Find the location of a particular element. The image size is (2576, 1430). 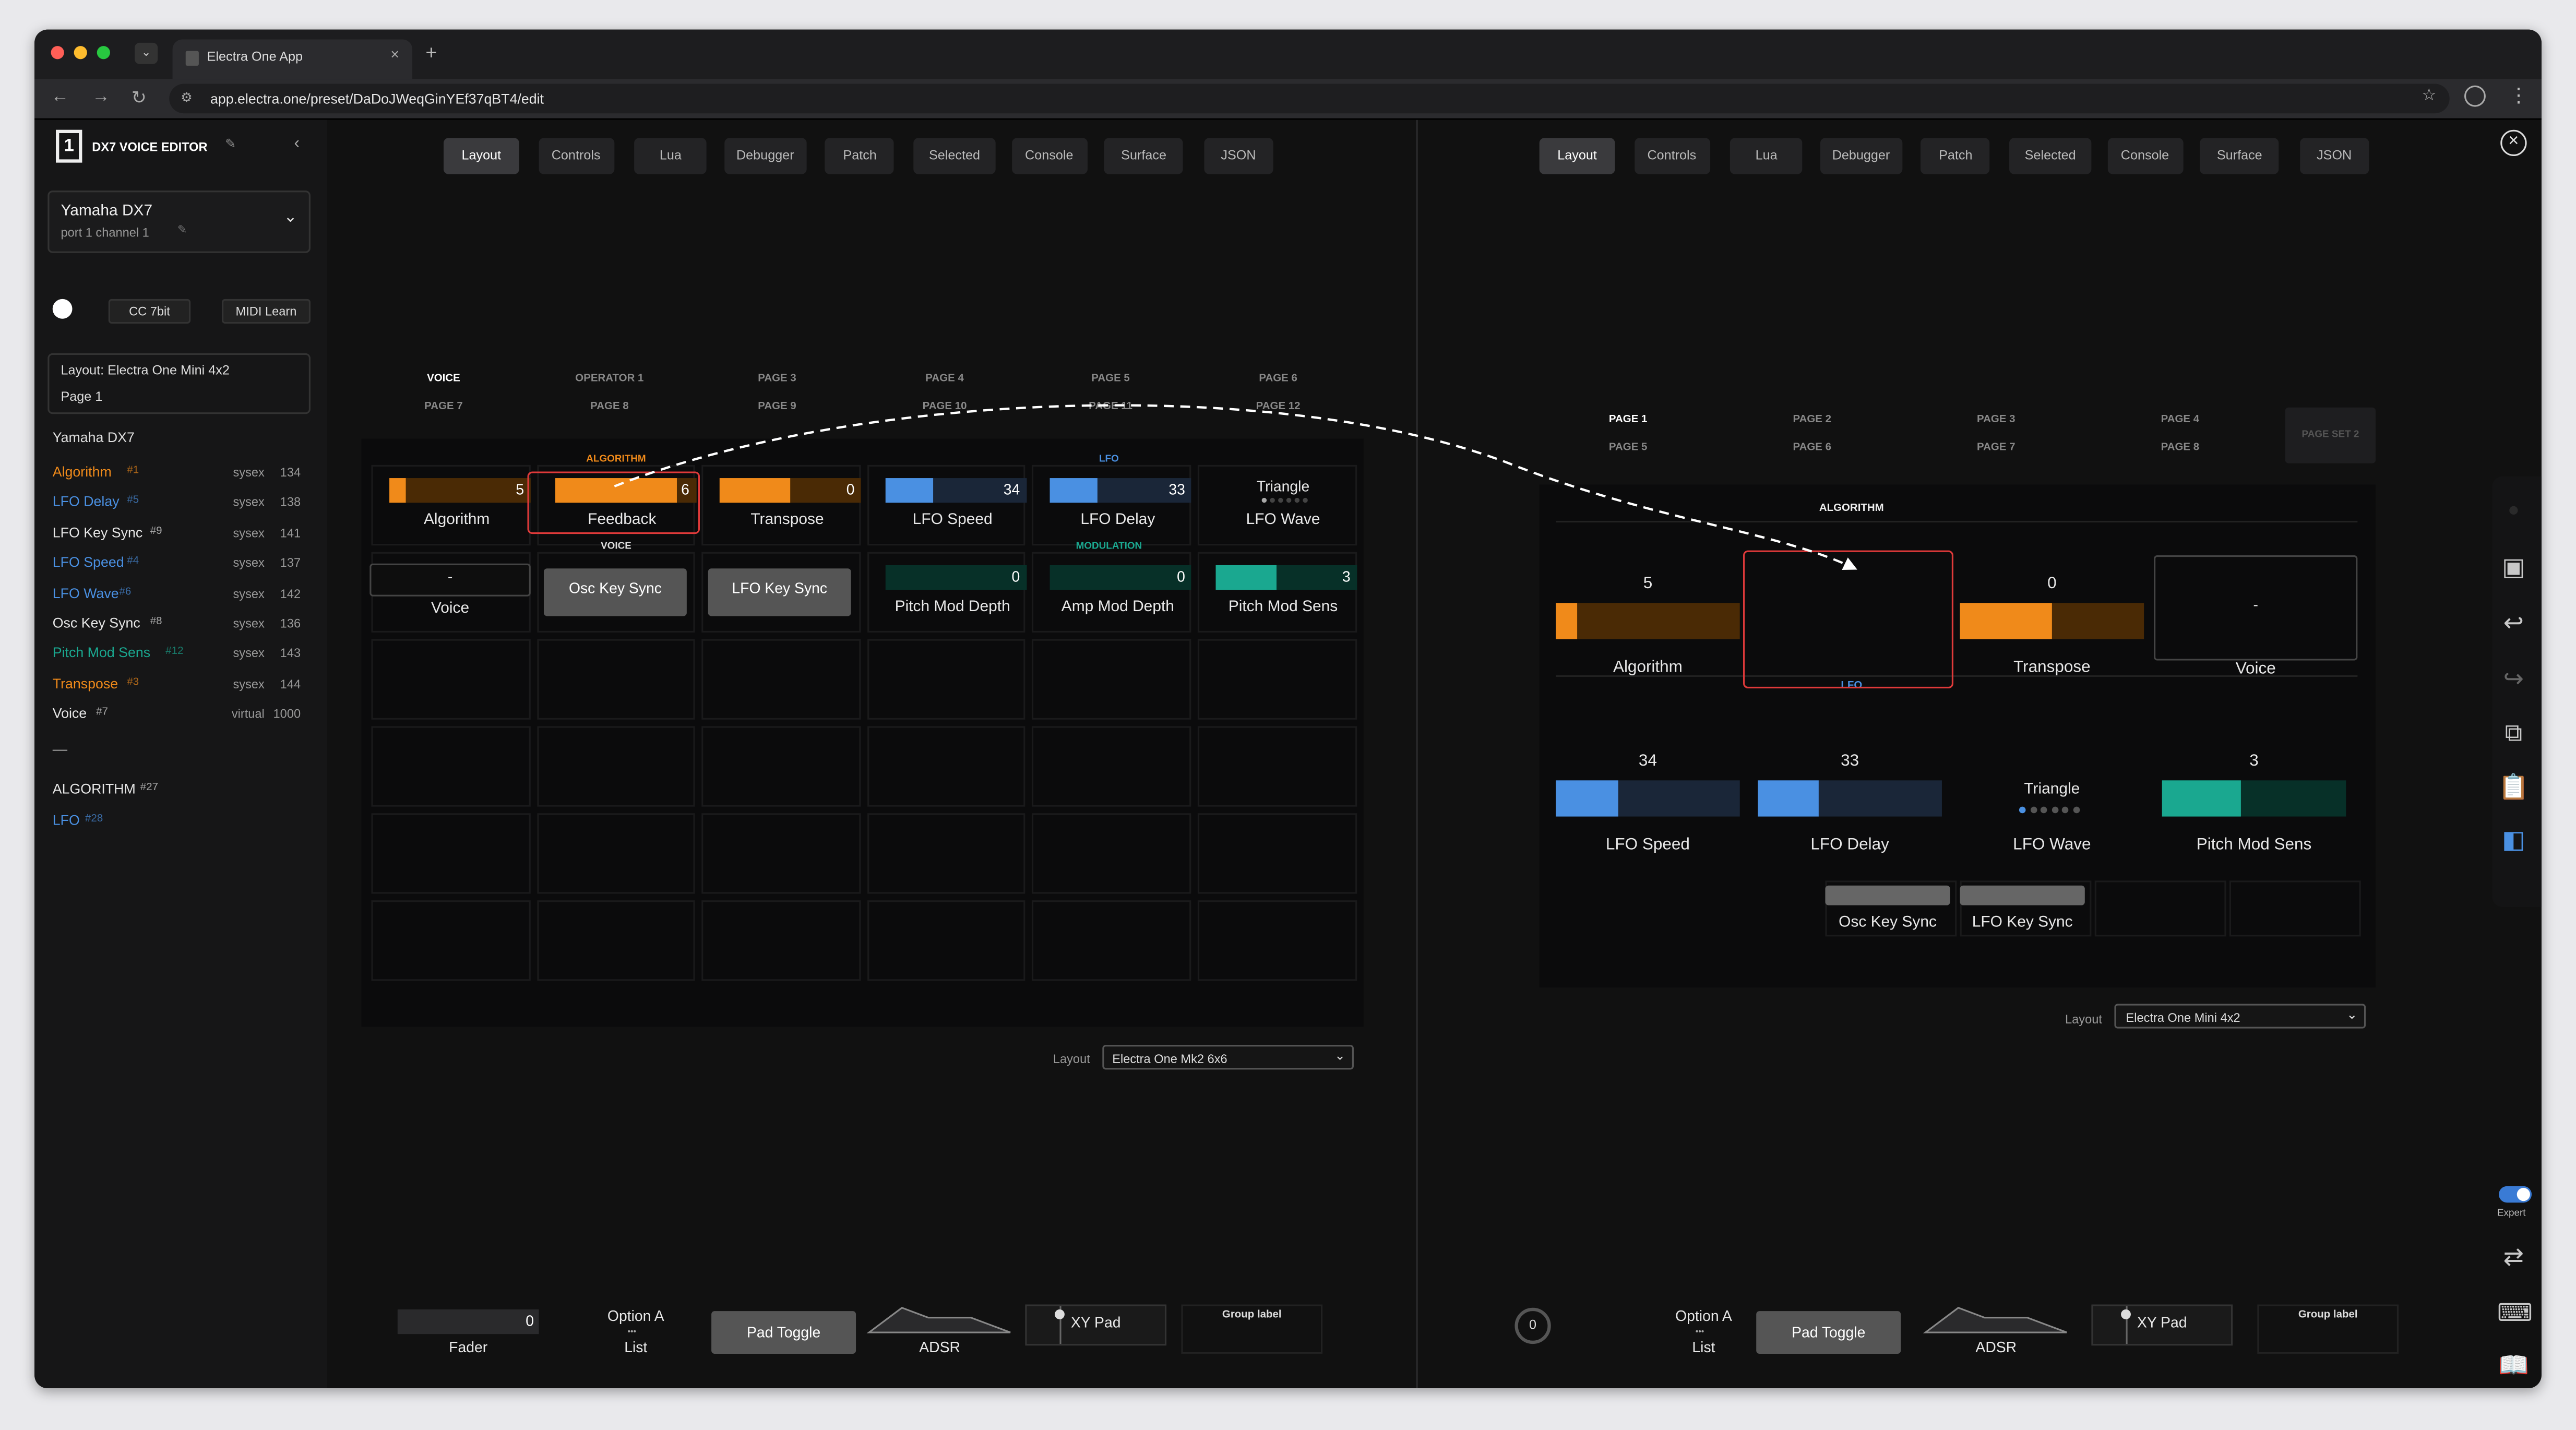

drag-path-overlay is located at coordinates (1235, 487).